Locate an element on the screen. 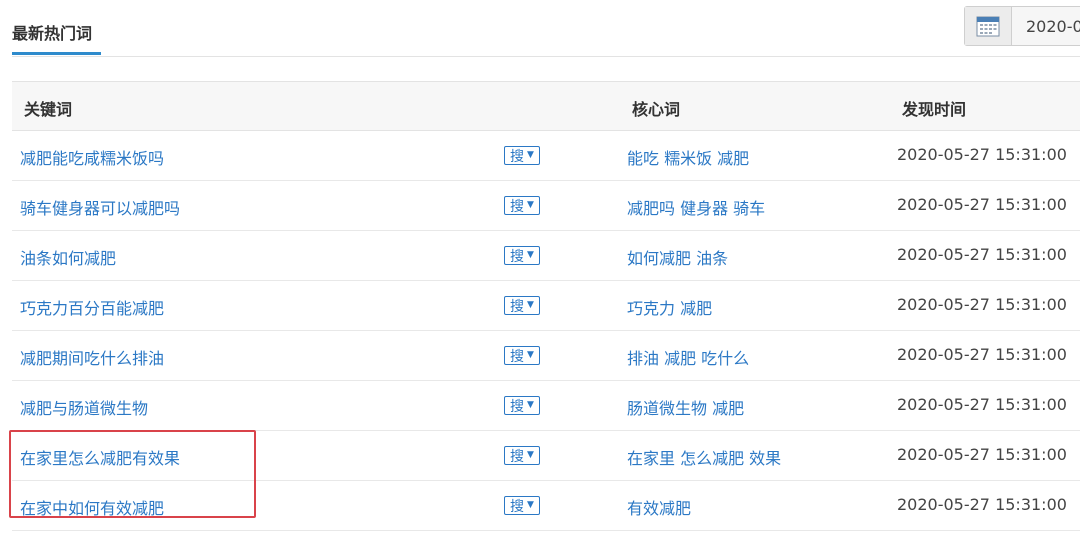  core-words-link: 如何减肥 油条 is located at coordinates (677, 257).